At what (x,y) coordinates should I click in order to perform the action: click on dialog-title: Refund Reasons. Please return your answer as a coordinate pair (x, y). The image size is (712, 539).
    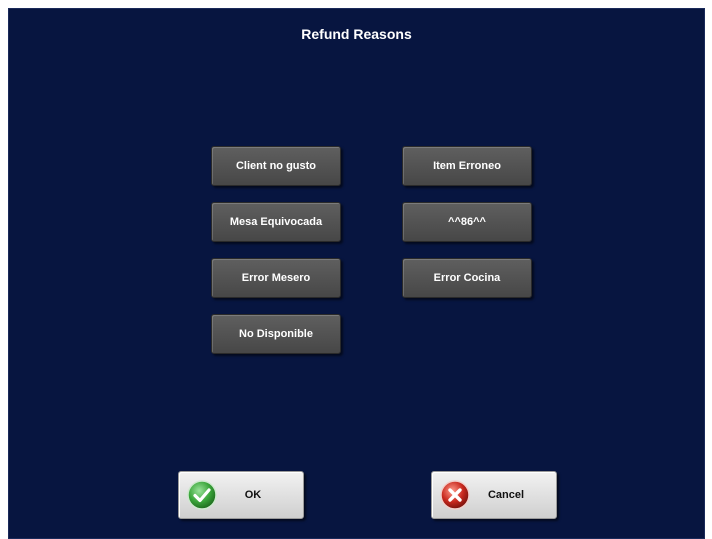
    Looking at the image, I should click on (356, 34).